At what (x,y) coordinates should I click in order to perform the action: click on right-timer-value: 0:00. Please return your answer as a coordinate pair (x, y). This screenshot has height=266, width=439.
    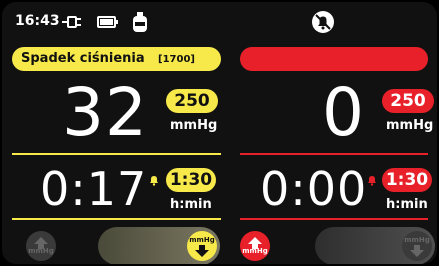
    Looking at the image, I should click on (314, 189).